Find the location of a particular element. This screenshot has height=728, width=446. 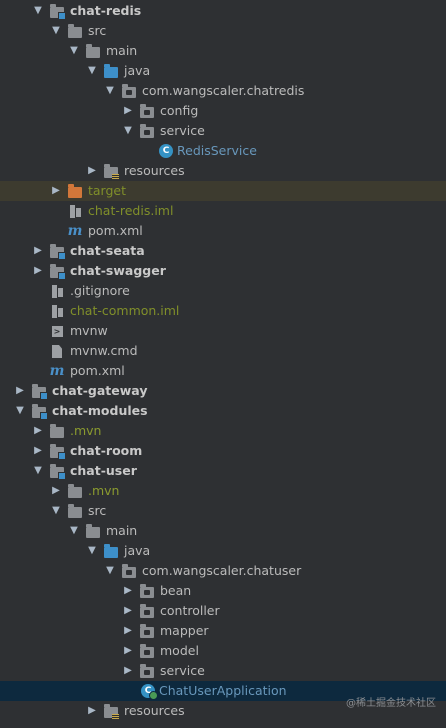

tree-item-chat-swagger: ▶ chat-swagger is located at coordinates (223, 271).